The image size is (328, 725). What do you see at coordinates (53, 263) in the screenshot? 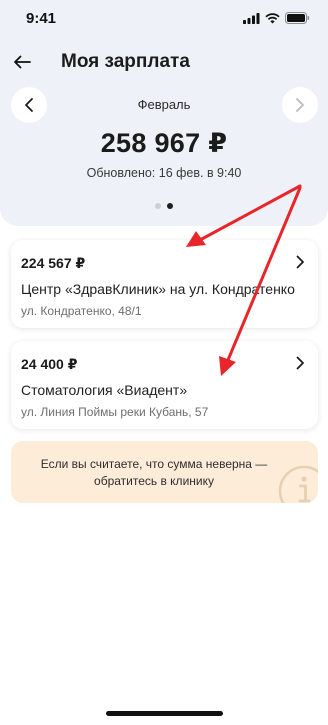
I see `clinic-amount: 224 567 ₽` at bounding box center [53, 263].